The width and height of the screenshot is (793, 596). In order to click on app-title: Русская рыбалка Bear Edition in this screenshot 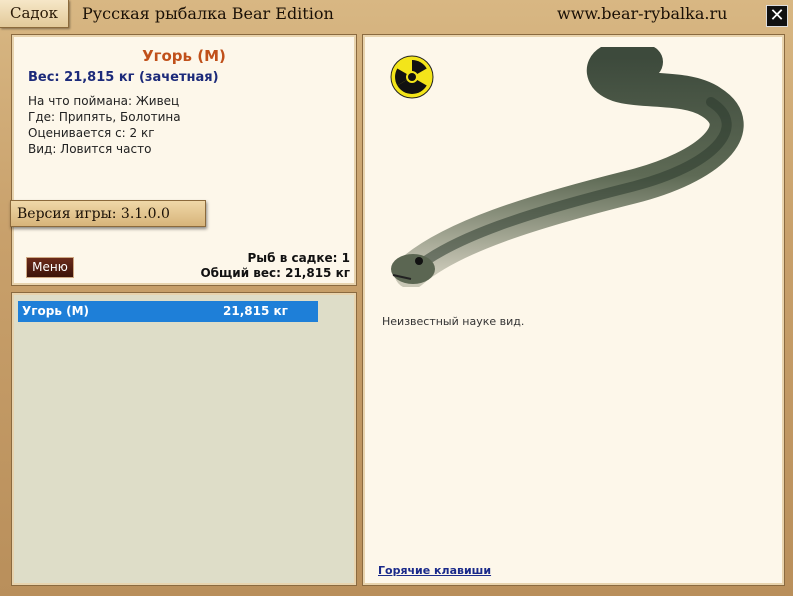, I will do `click(208, 13)`.